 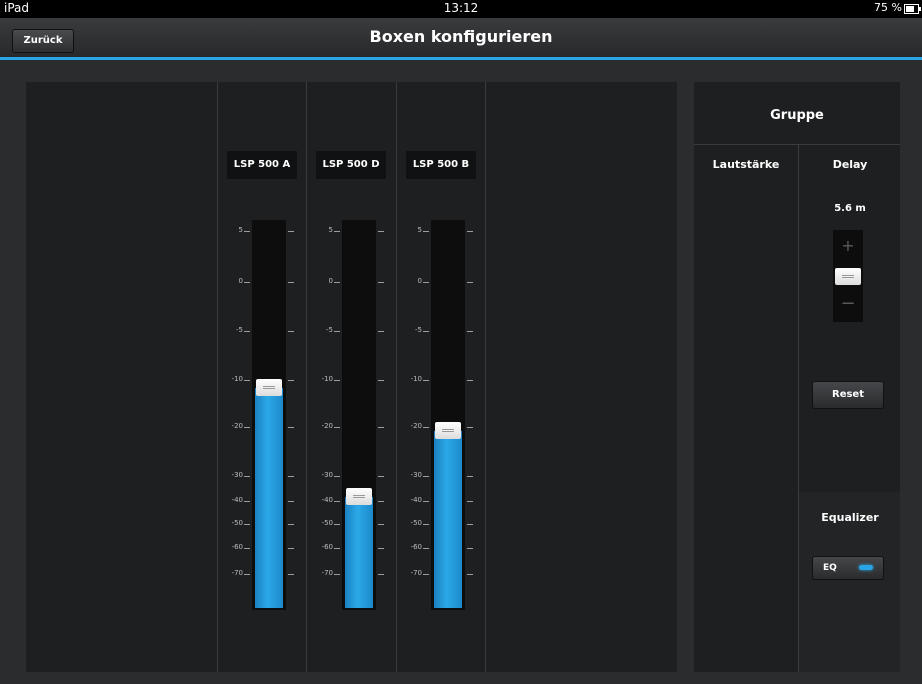 What do you see at coordinates (461, 36) in the screenshot?
I see `page-title: Boxen konfigurieren` at bounding box center [461, 36].